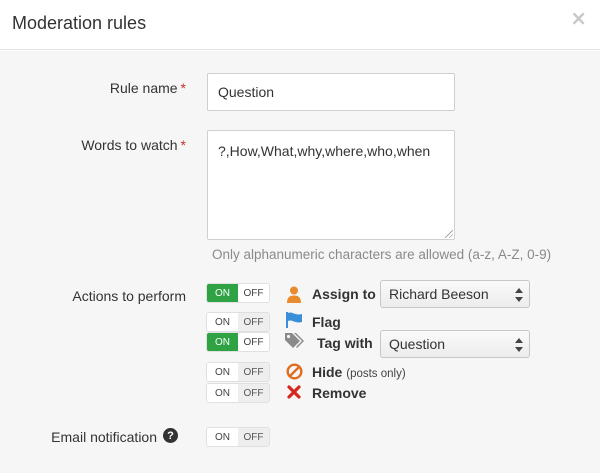  I want to click on assign-toggle-on: ON, so click(222, 293).